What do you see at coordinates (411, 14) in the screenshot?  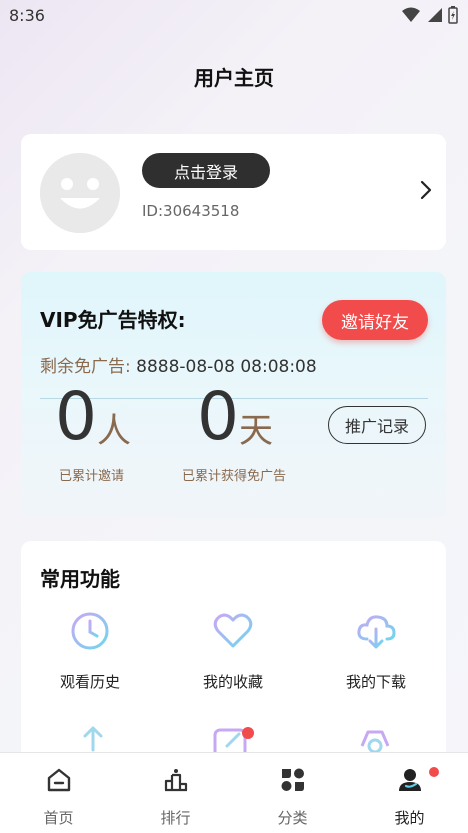 I see `wifi-icon` at bounding box center [411, 14].